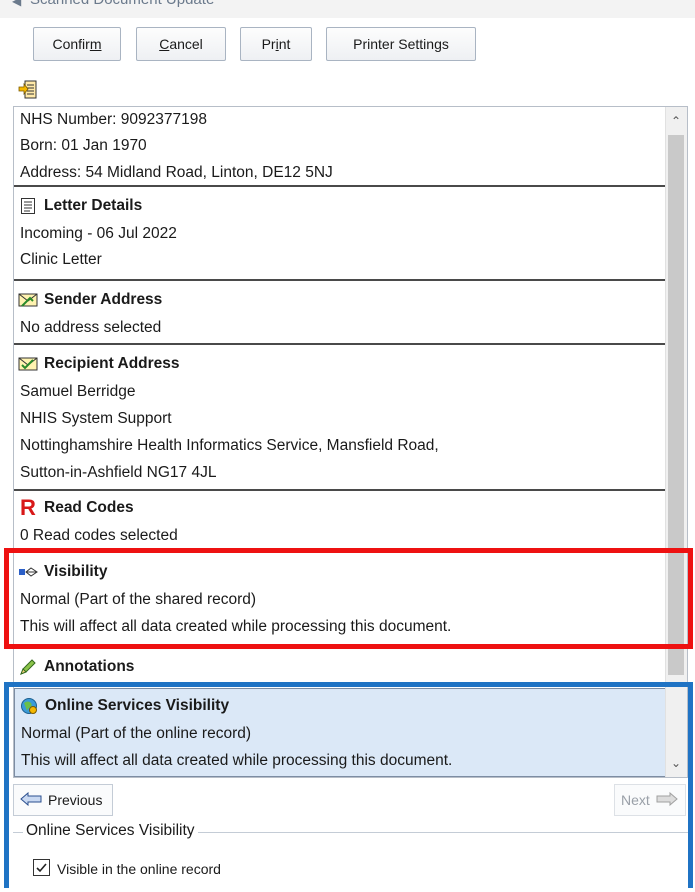 This screenshot has width=695, height=892. Describe the element at coordinates (186, 44) in the screenshot. I see `cancel-label-b: ancel` at that location.